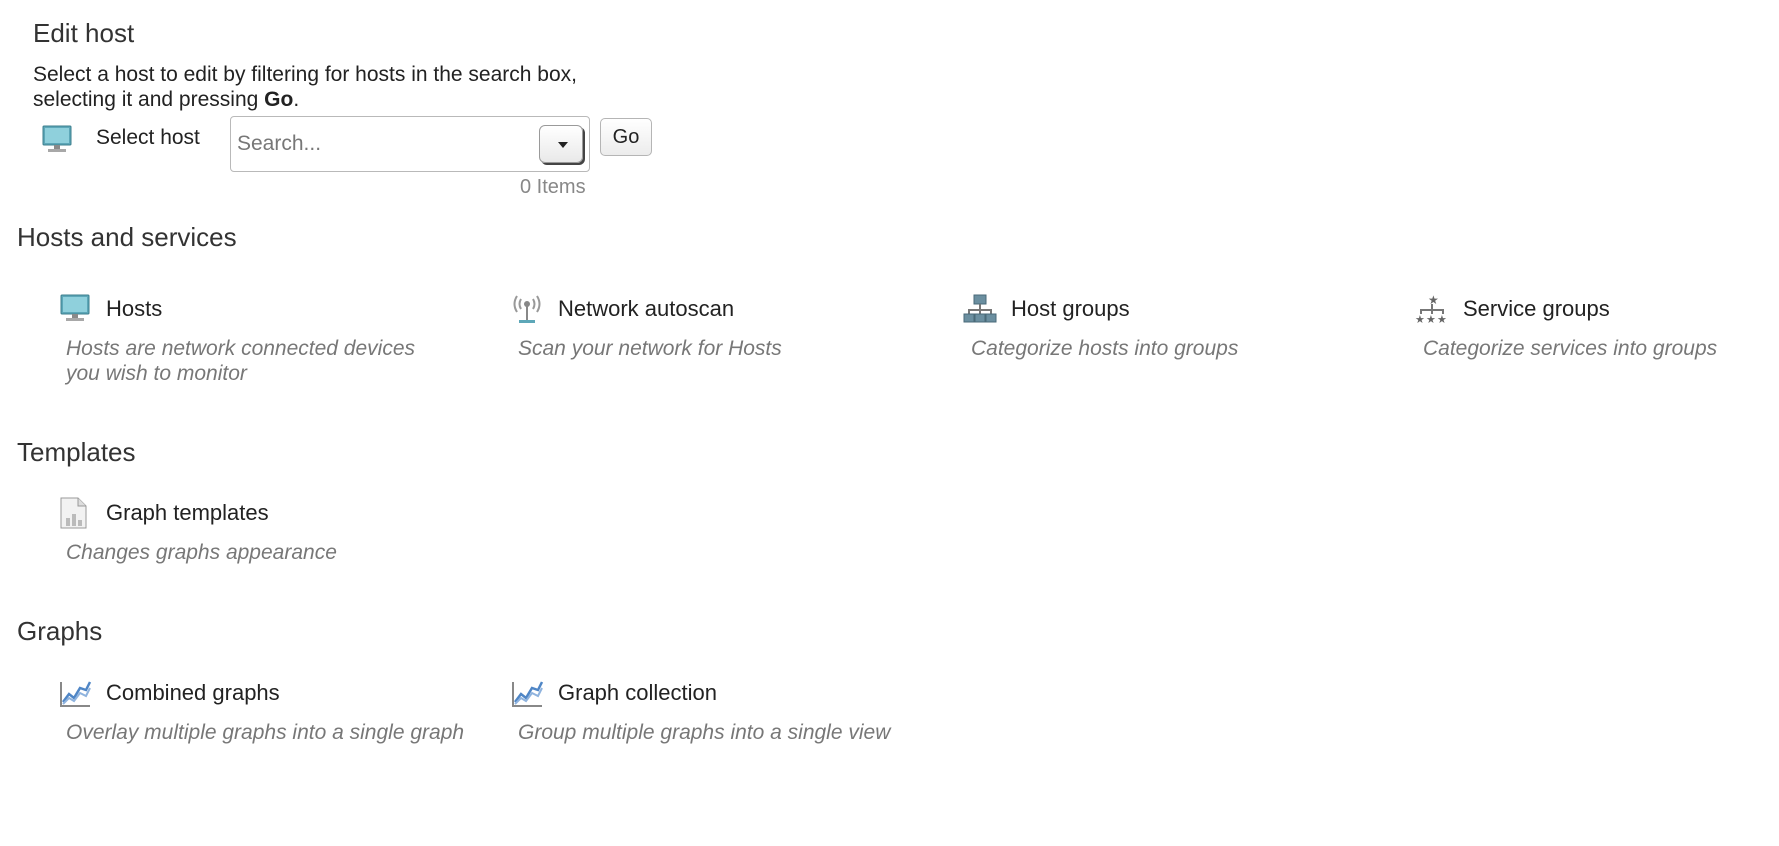 Image resolution: width=1779 pixels, height=846 pixels. What do you see at coordinates (149, 99) in the screenshot?
I see `desc-line2: selecting it and pressing` at bounding box center [149, 99].